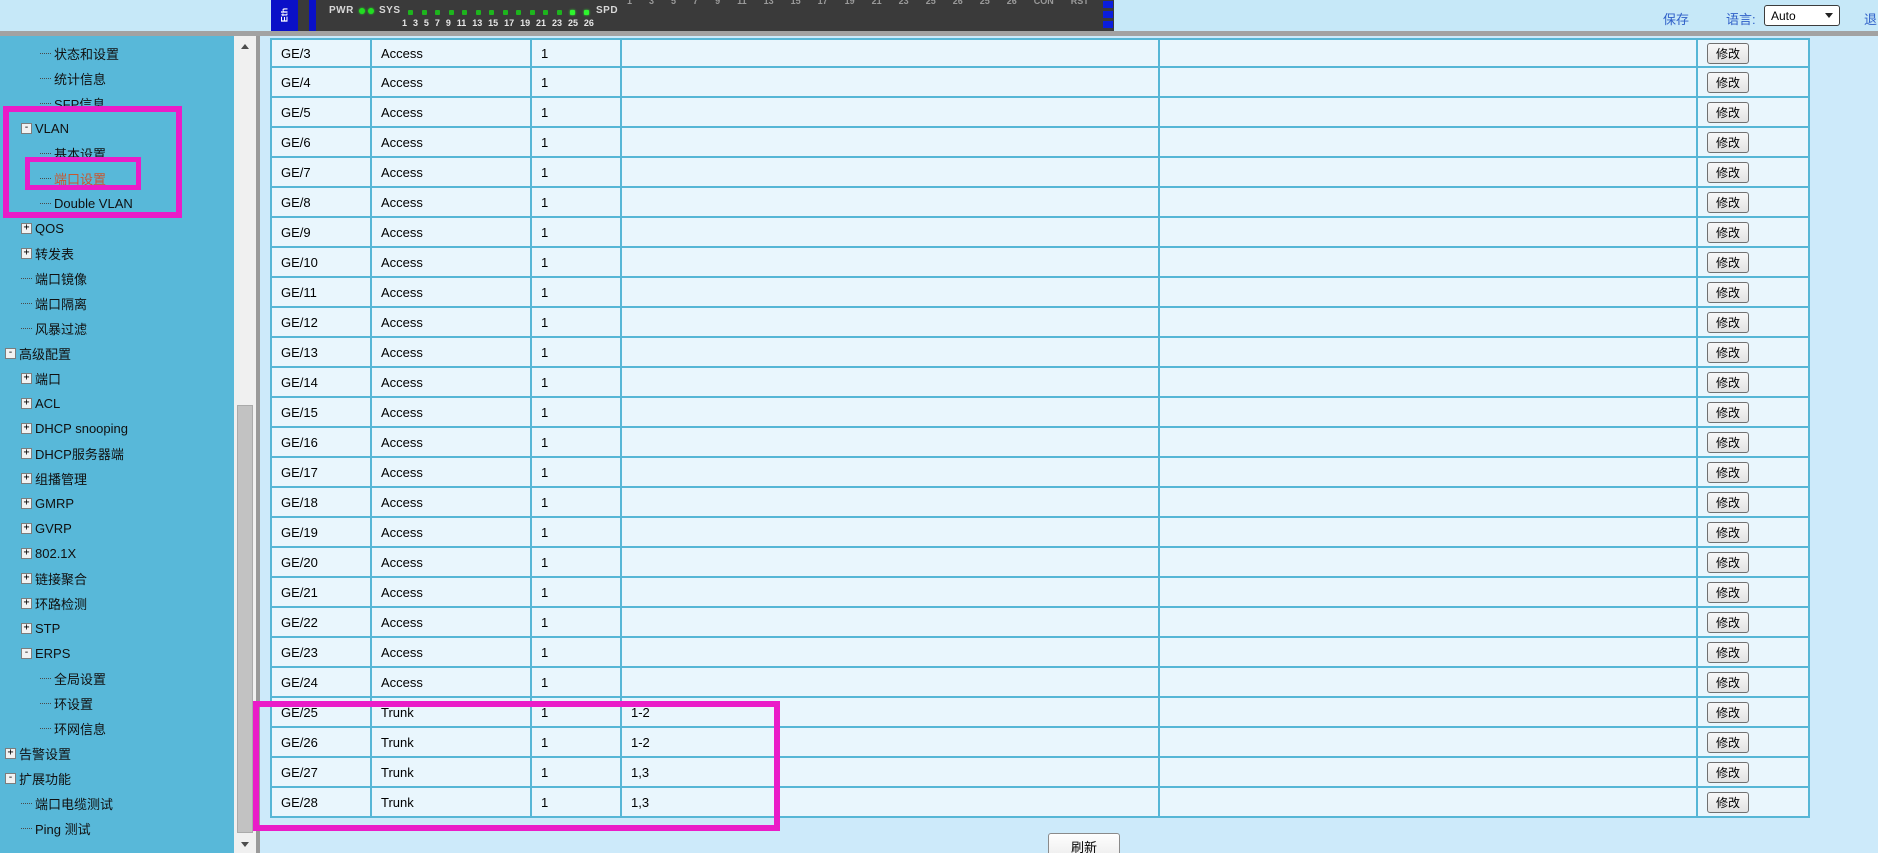 The width and height of the screenshot is (1878, 853). Describe the element at coordinates (117, 528) in the screenshot. I see `sidebar-item-gvrp: + GVRP` at that location.